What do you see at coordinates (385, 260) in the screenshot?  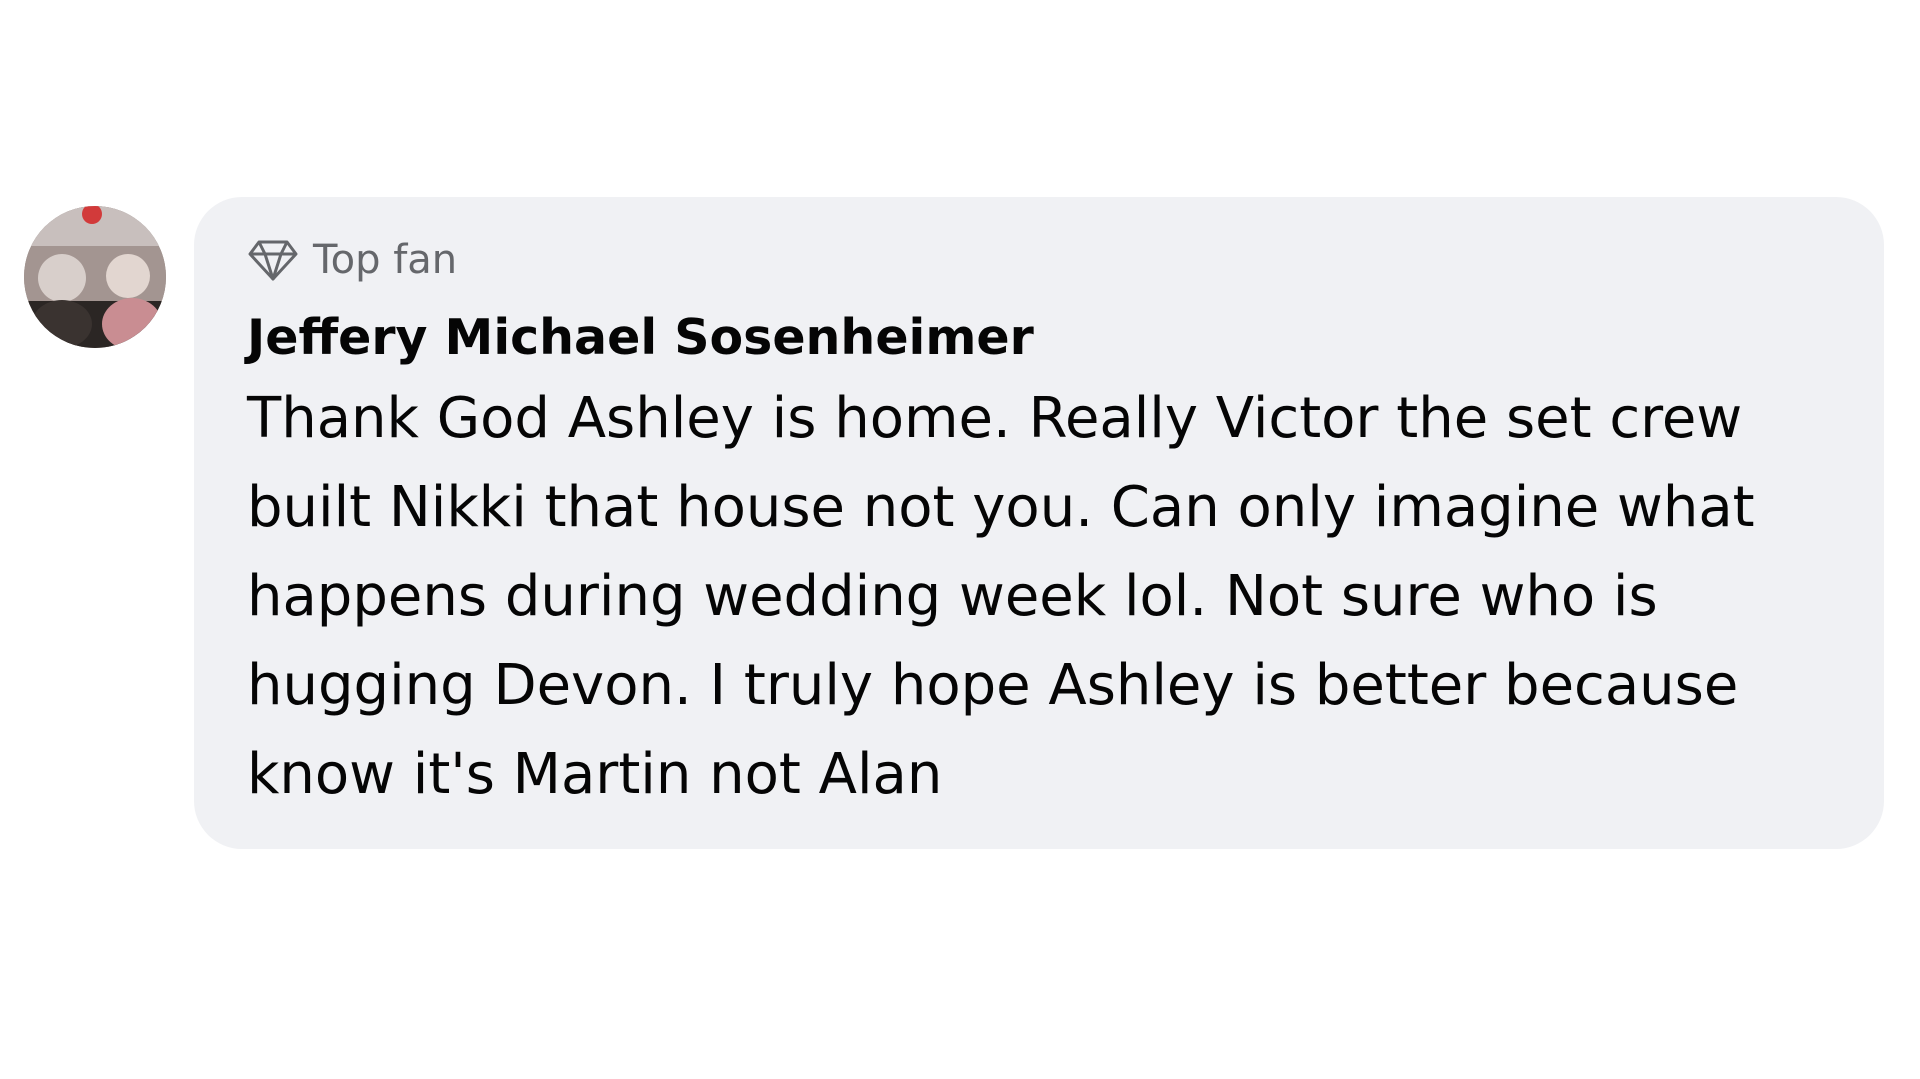 I see `badge-label: Top fan` at bounding box center [385, 260].